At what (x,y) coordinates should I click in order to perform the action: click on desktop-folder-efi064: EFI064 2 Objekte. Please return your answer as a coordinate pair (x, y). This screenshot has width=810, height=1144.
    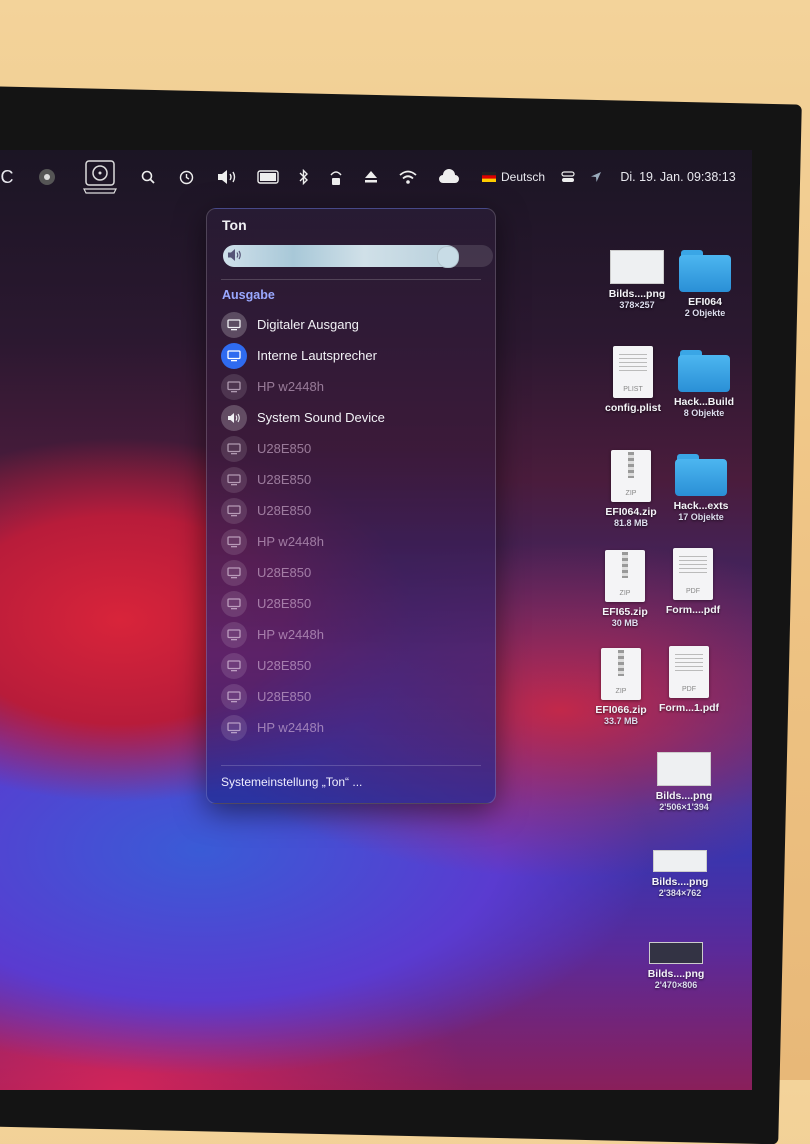
    Looking at the image, I should click on (705, 284).